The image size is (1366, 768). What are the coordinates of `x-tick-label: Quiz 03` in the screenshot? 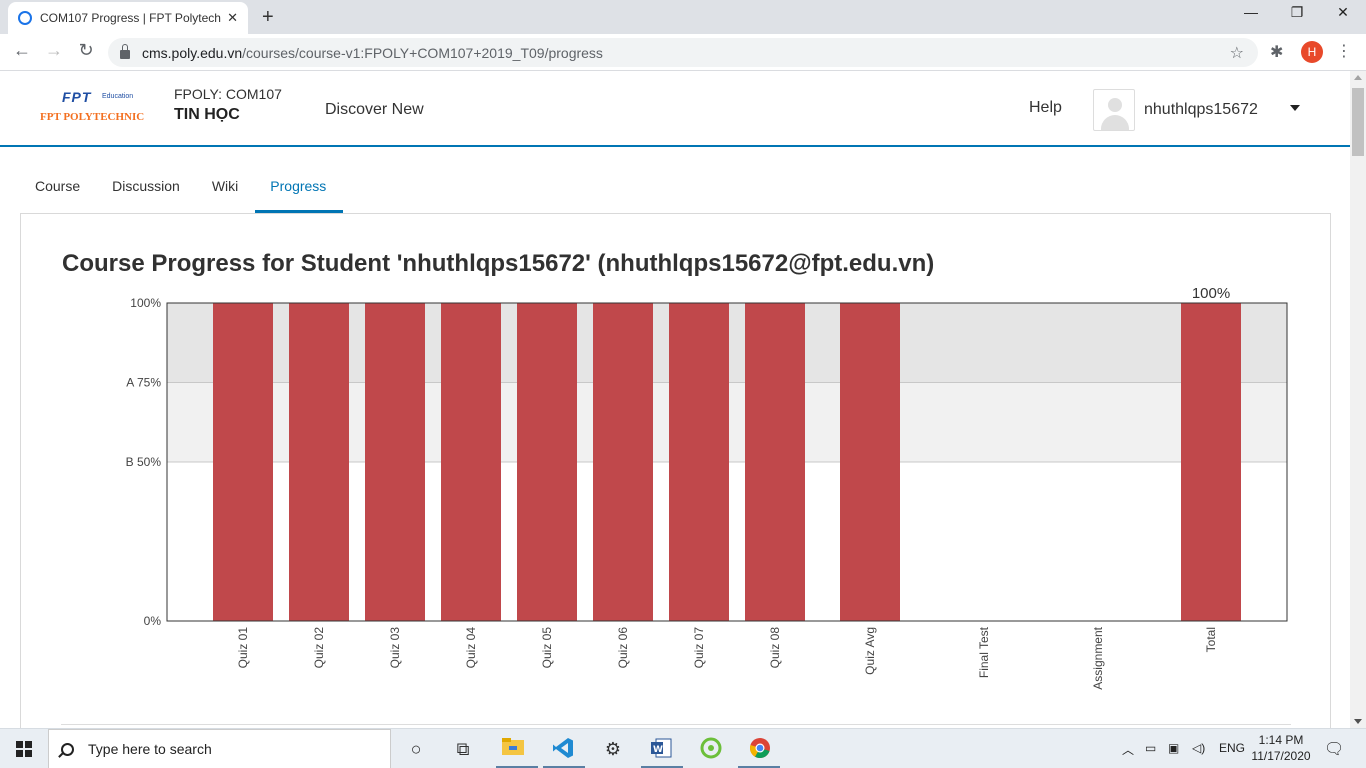 It's located at (395, 648).